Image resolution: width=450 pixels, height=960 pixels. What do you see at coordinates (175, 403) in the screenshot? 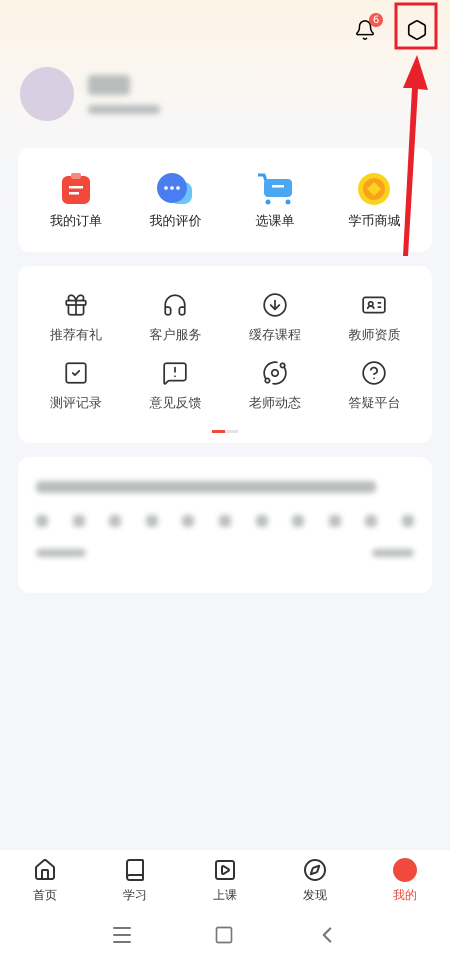
I see `service-label: 意见反馈` at bounding box center [175, 403].